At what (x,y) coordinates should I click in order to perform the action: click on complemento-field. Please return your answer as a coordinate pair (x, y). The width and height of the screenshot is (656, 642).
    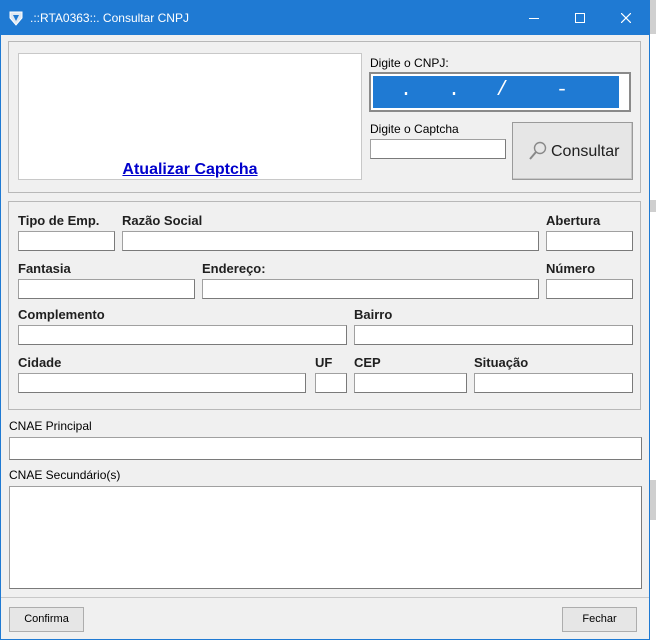
    Looking at the image, I should click on (182, 335).